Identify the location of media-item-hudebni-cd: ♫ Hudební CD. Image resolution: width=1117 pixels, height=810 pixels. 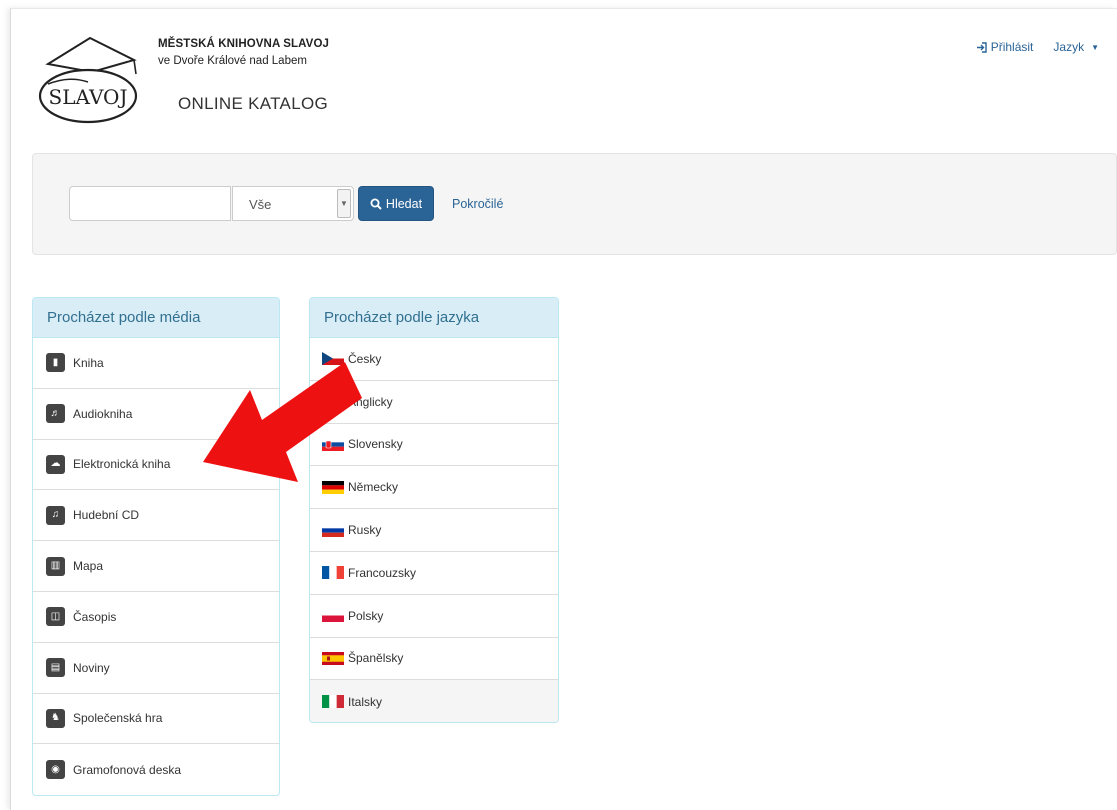
(156, 516).